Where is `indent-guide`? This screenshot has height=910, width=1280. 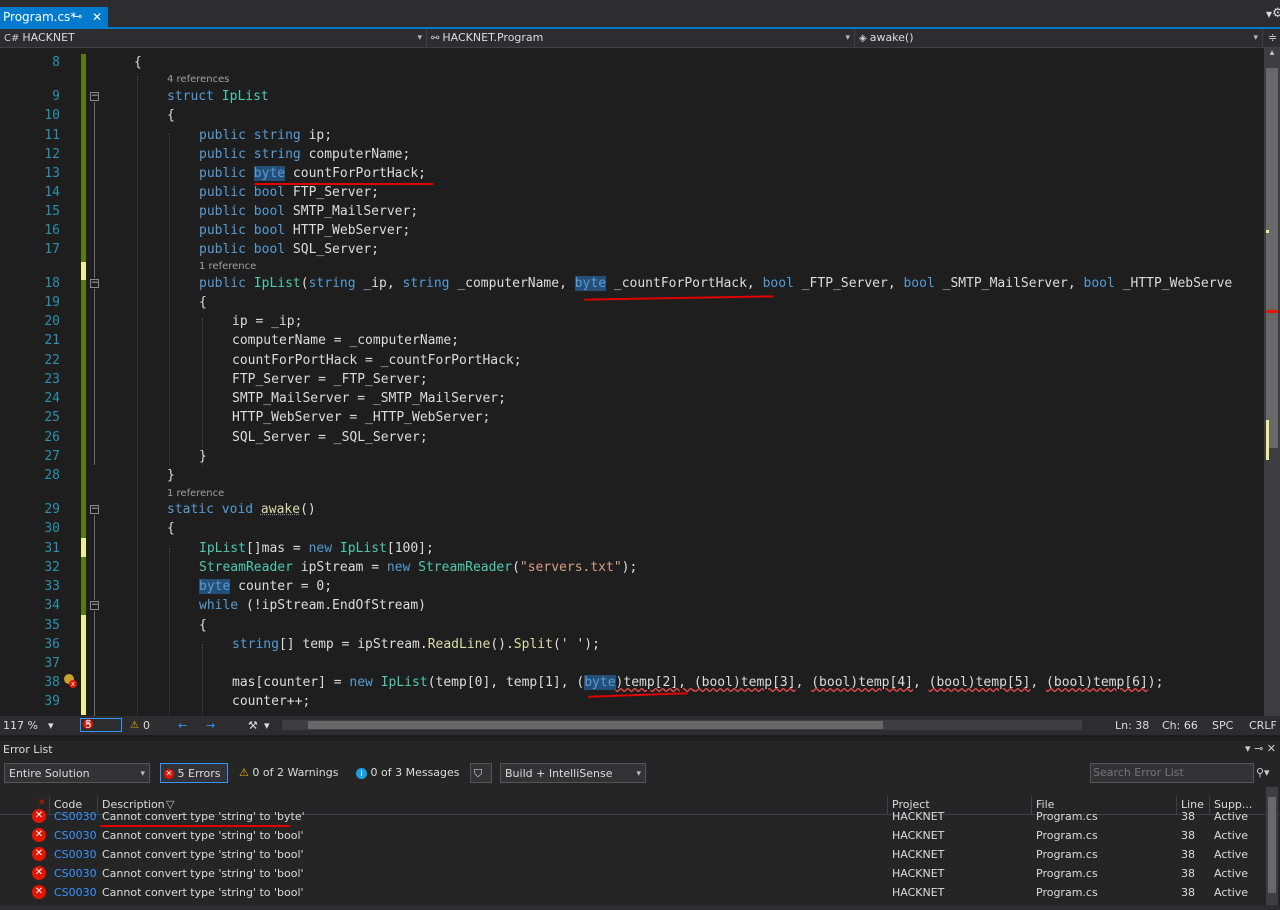 indent-guide is located at coordinates (202, 680).